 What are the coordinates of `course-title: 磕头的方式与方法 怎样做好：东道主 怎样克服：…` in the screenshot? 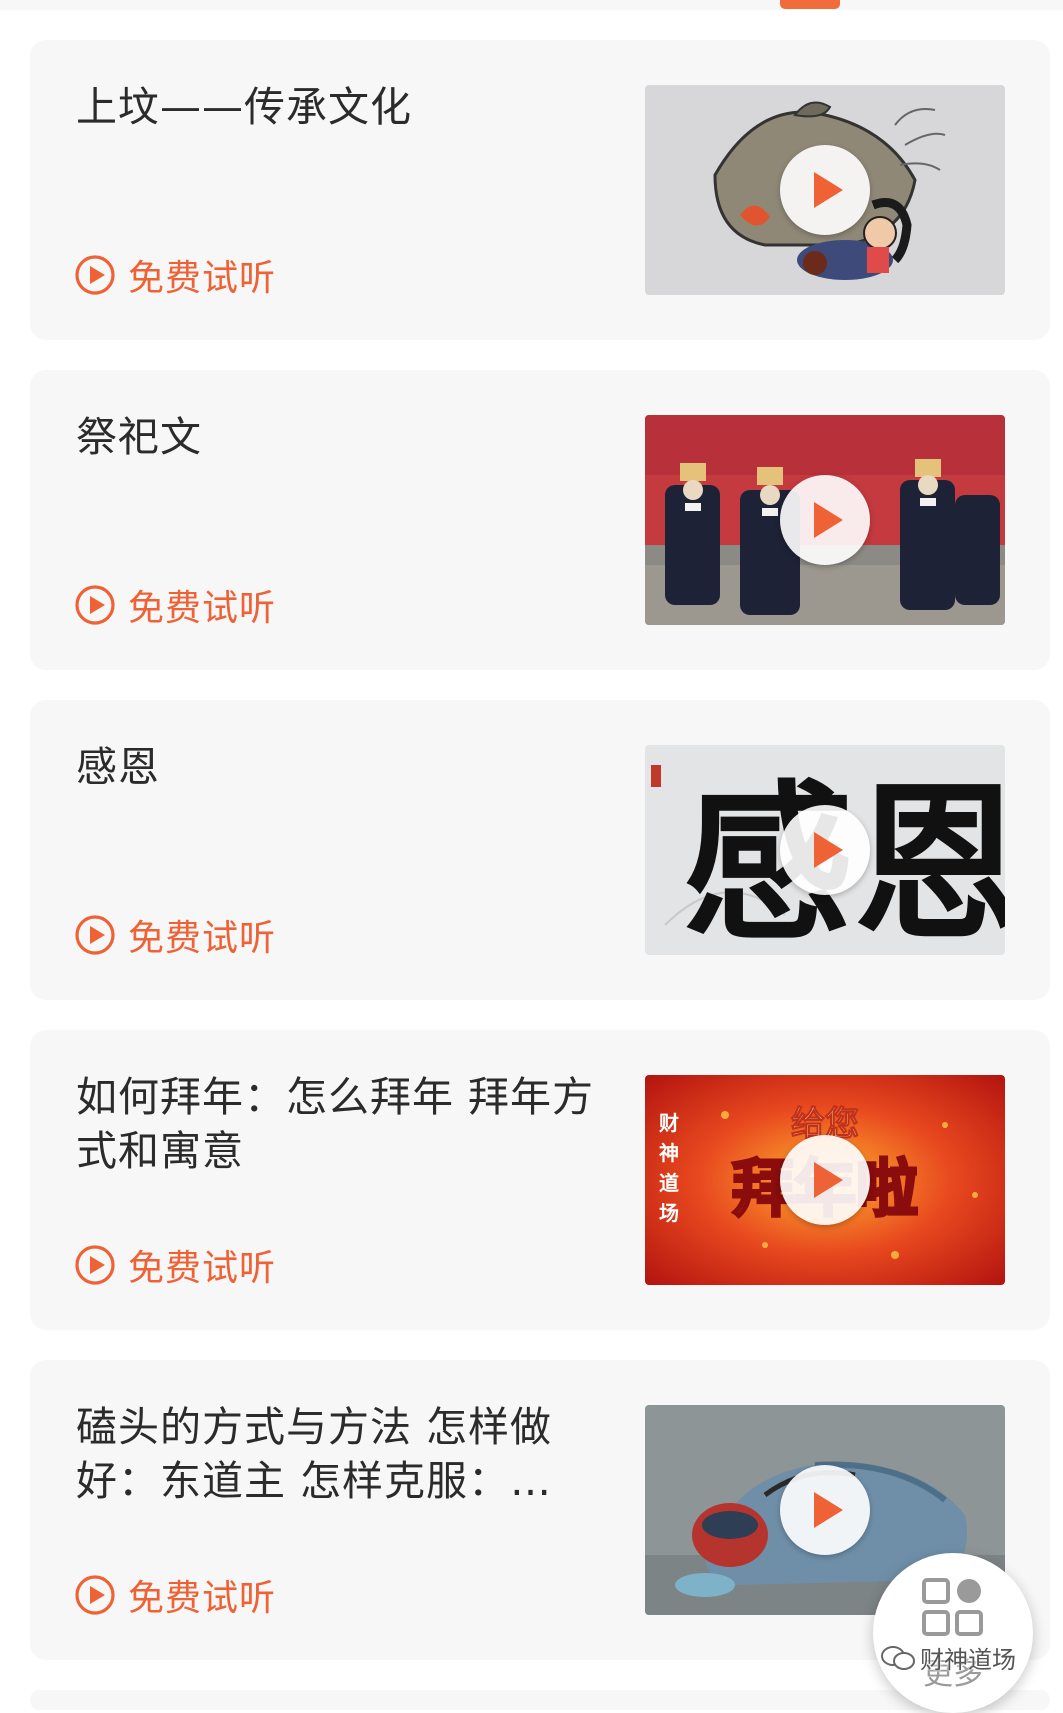 It's located at (314, 1454).